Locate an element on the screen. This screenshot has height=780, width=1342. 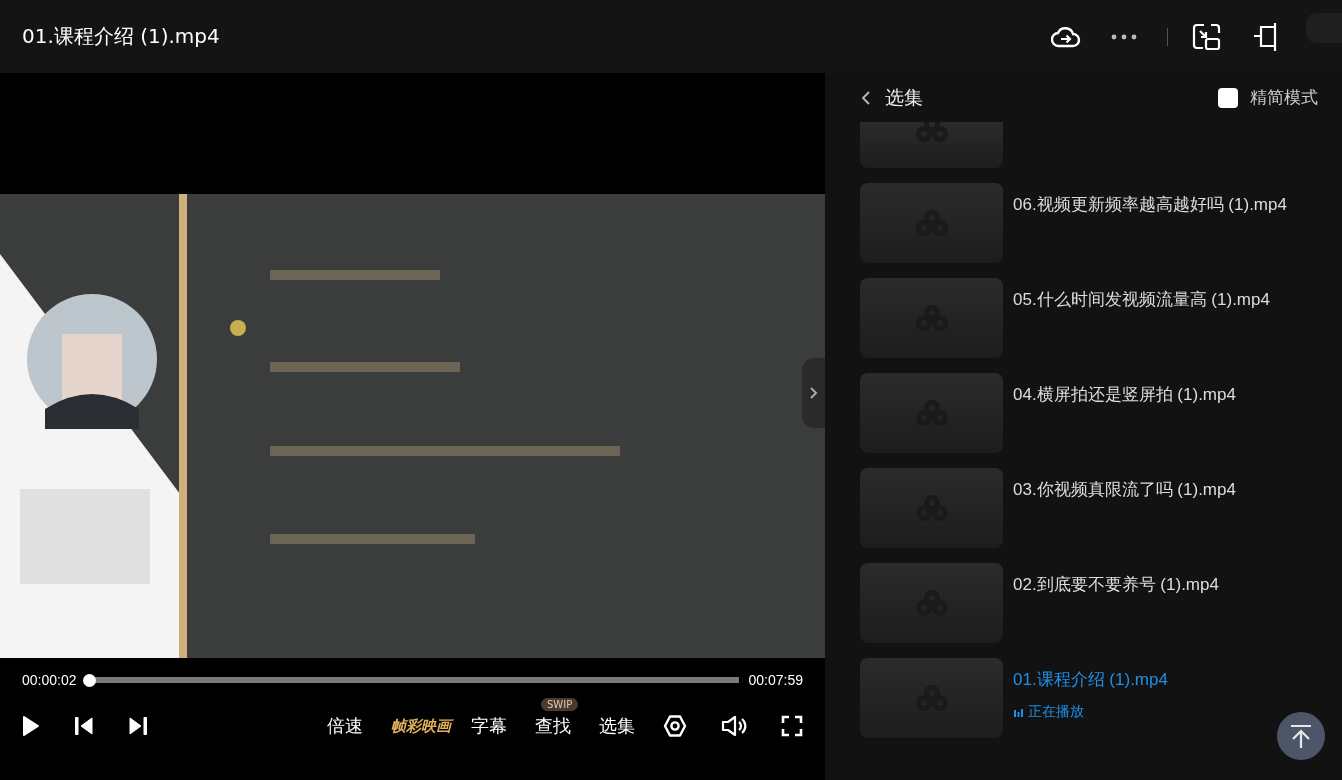
episode-title: 06.视频更新频率越高越好吗 (1).mp4 is located at coordinates (1150, 205).